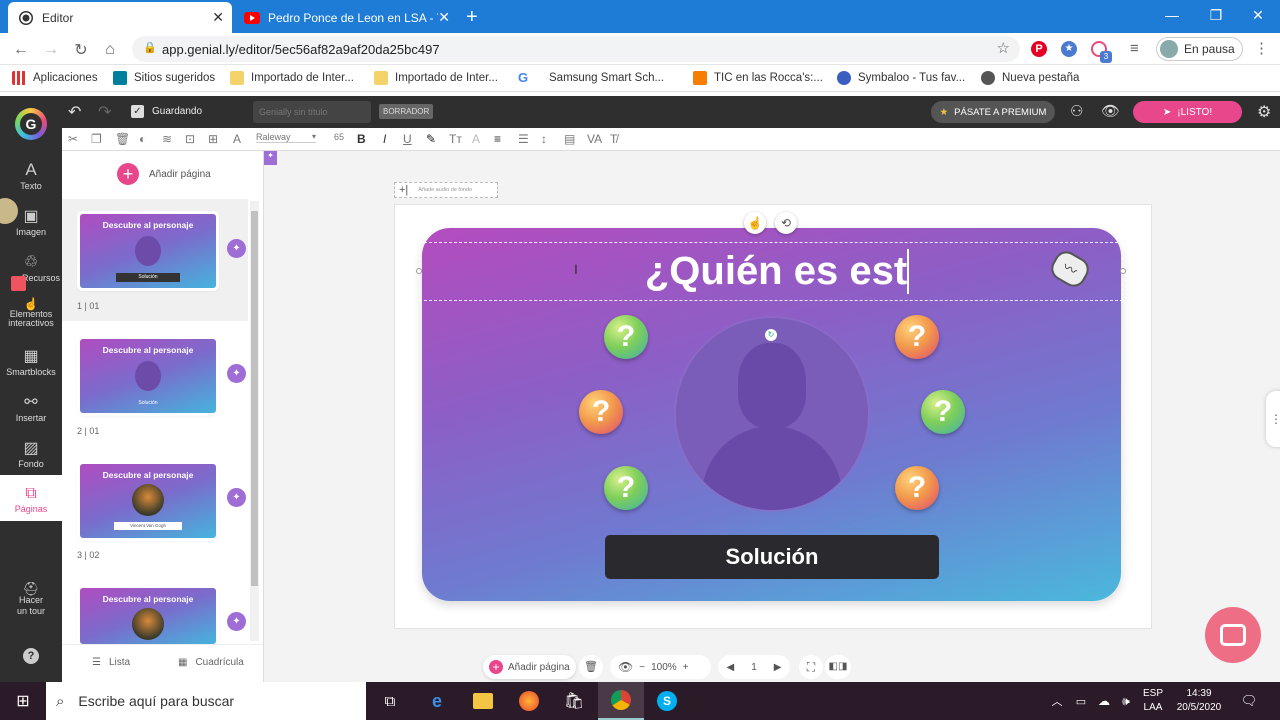 This screenshot has height=720, width=1280. What do you see at coordinates (148, 376) in the screenshot?
I see `page-thumbnail: Descubre al personaje Solución` at bounding box center [148, 376].